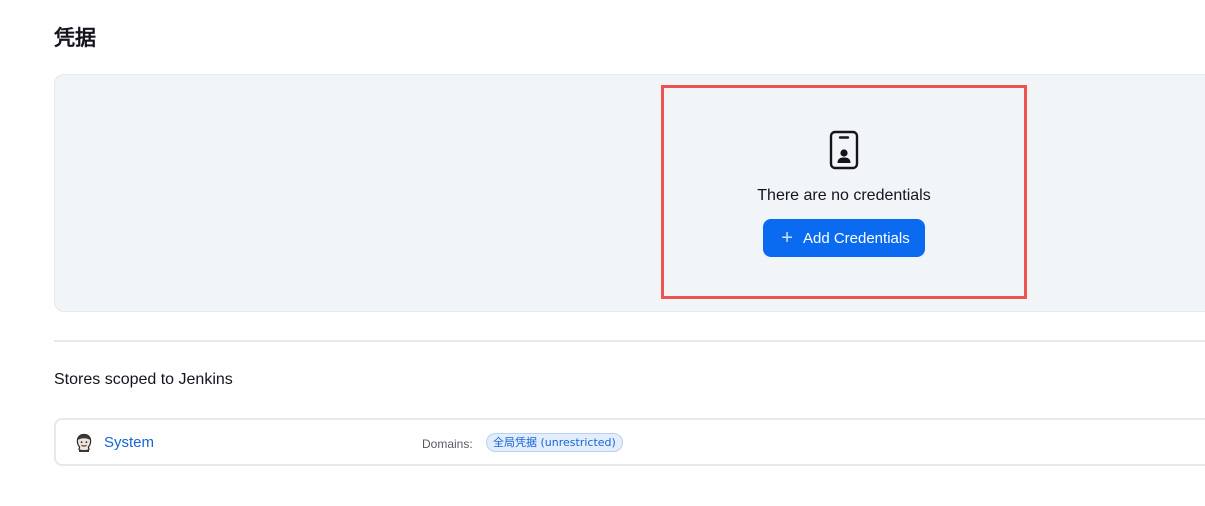 This screenshot has width=1205, height=506. I want to click on add-credentials-label: Add Credentials, so click(856, 238).